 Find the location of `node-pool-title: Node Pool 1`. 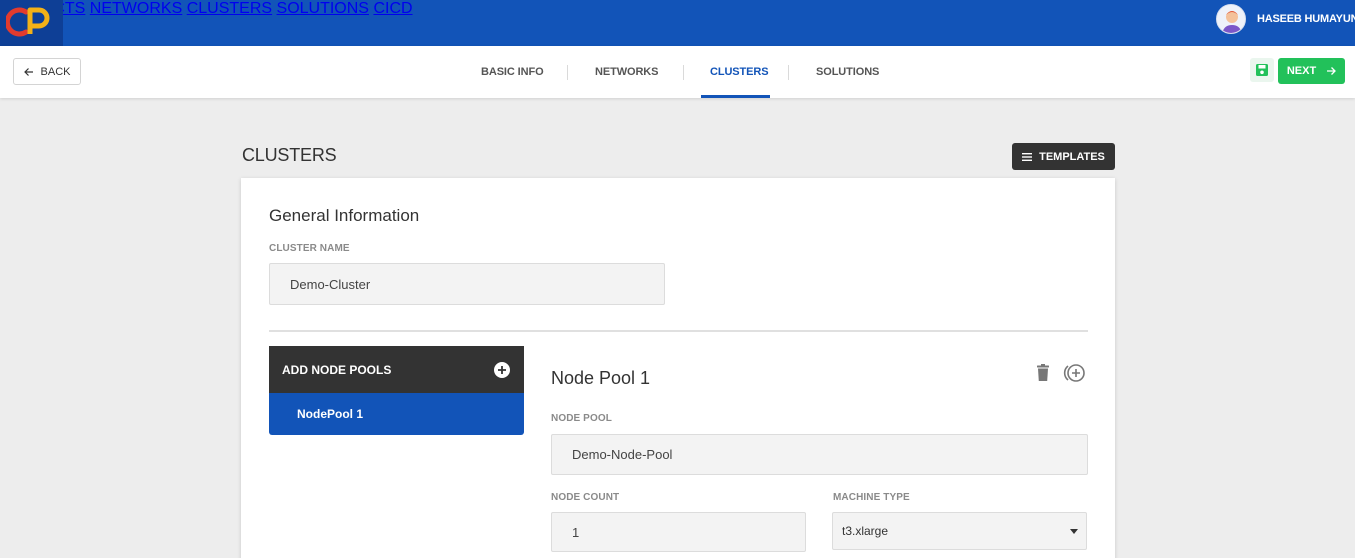

node-pool-title: Node Pool 1 is located at coordinates (601, 378).